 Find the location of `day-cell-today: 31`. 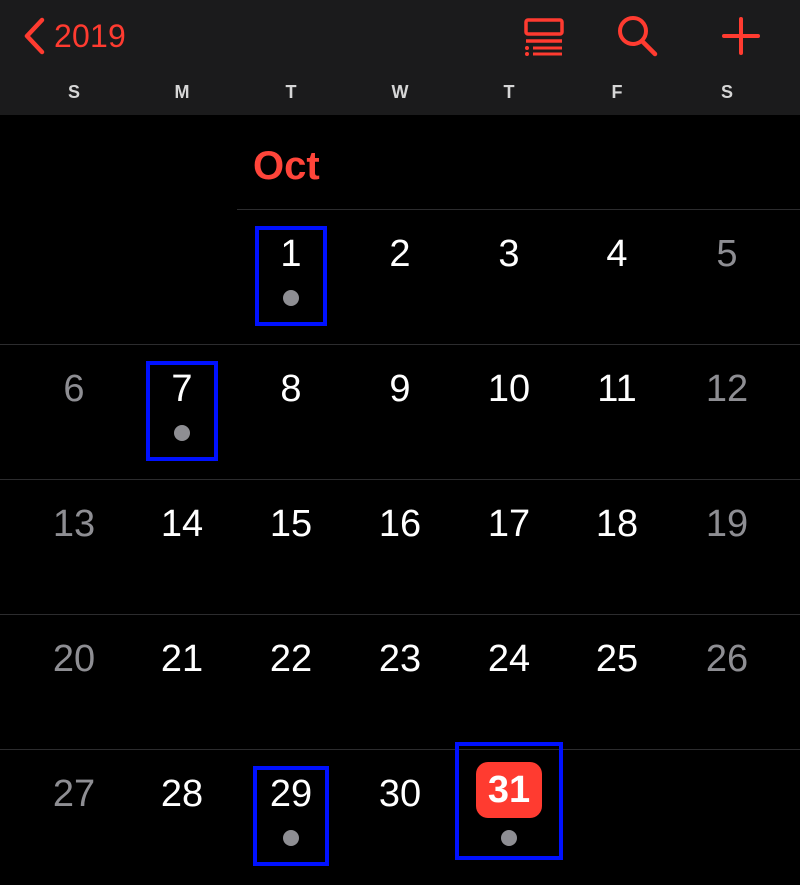

day-cell-today: 31 is located at coordinates (509, 815).